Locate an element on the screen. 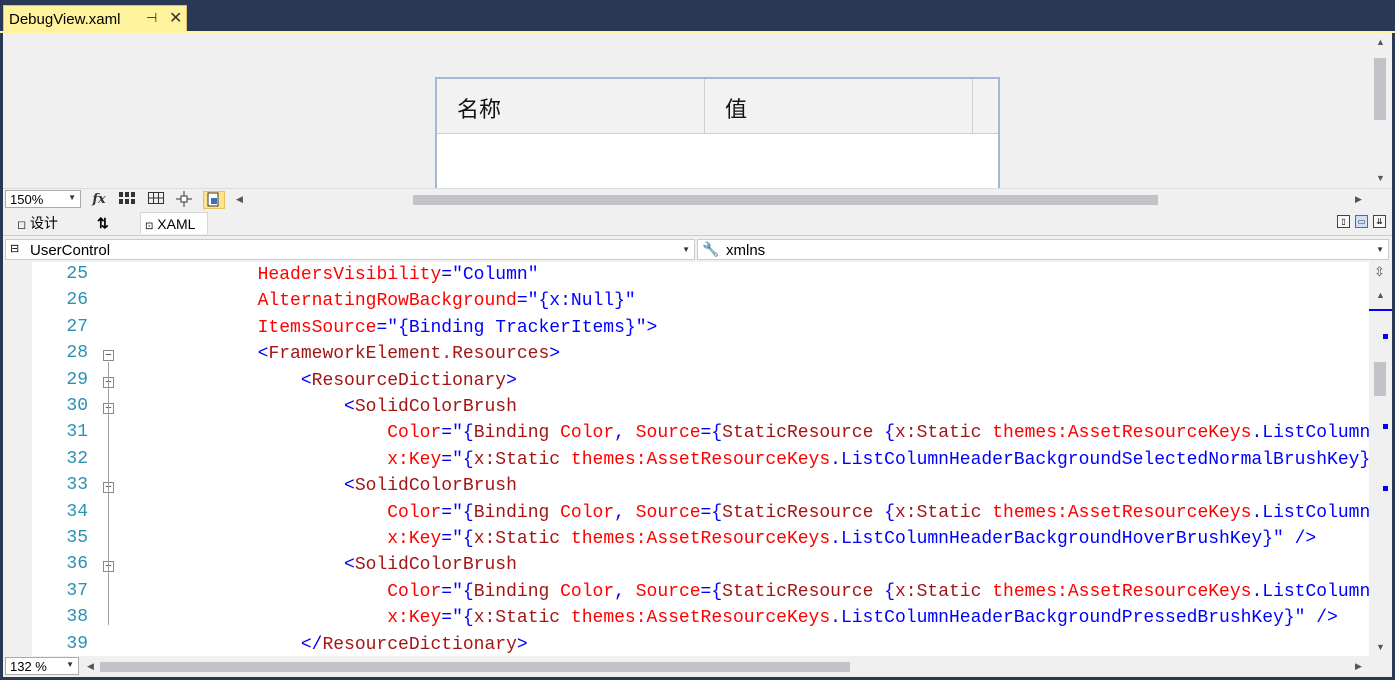  split-handle-icon: ⇳ is located at coordinates (1379, 272).